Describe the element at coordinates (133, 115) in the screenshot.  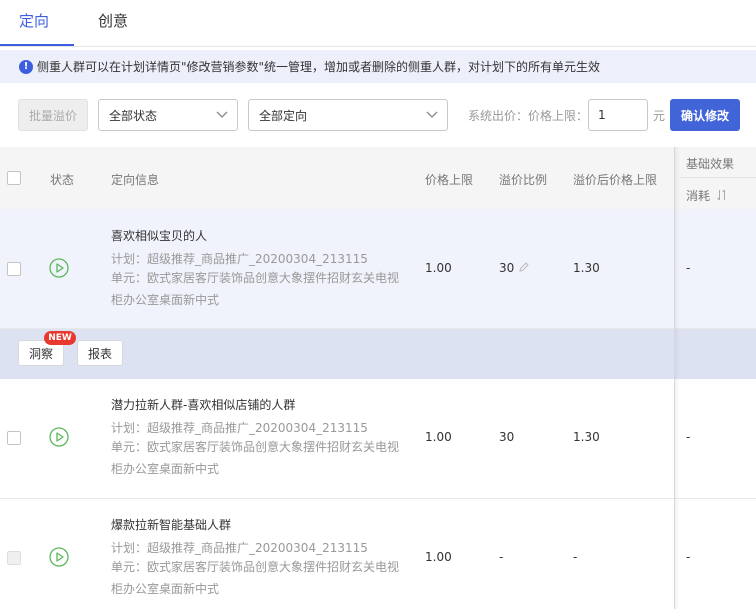
I see `status-select-value: 全部状态` at that location.